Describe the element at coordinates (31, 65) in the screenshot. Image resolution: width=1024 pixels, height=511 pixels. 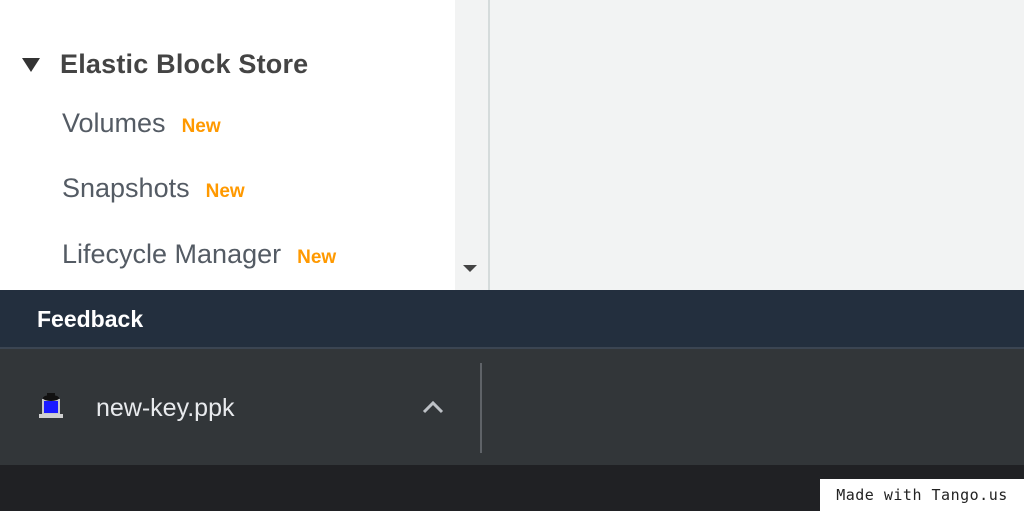
I see `caret-down-icon` at that location.